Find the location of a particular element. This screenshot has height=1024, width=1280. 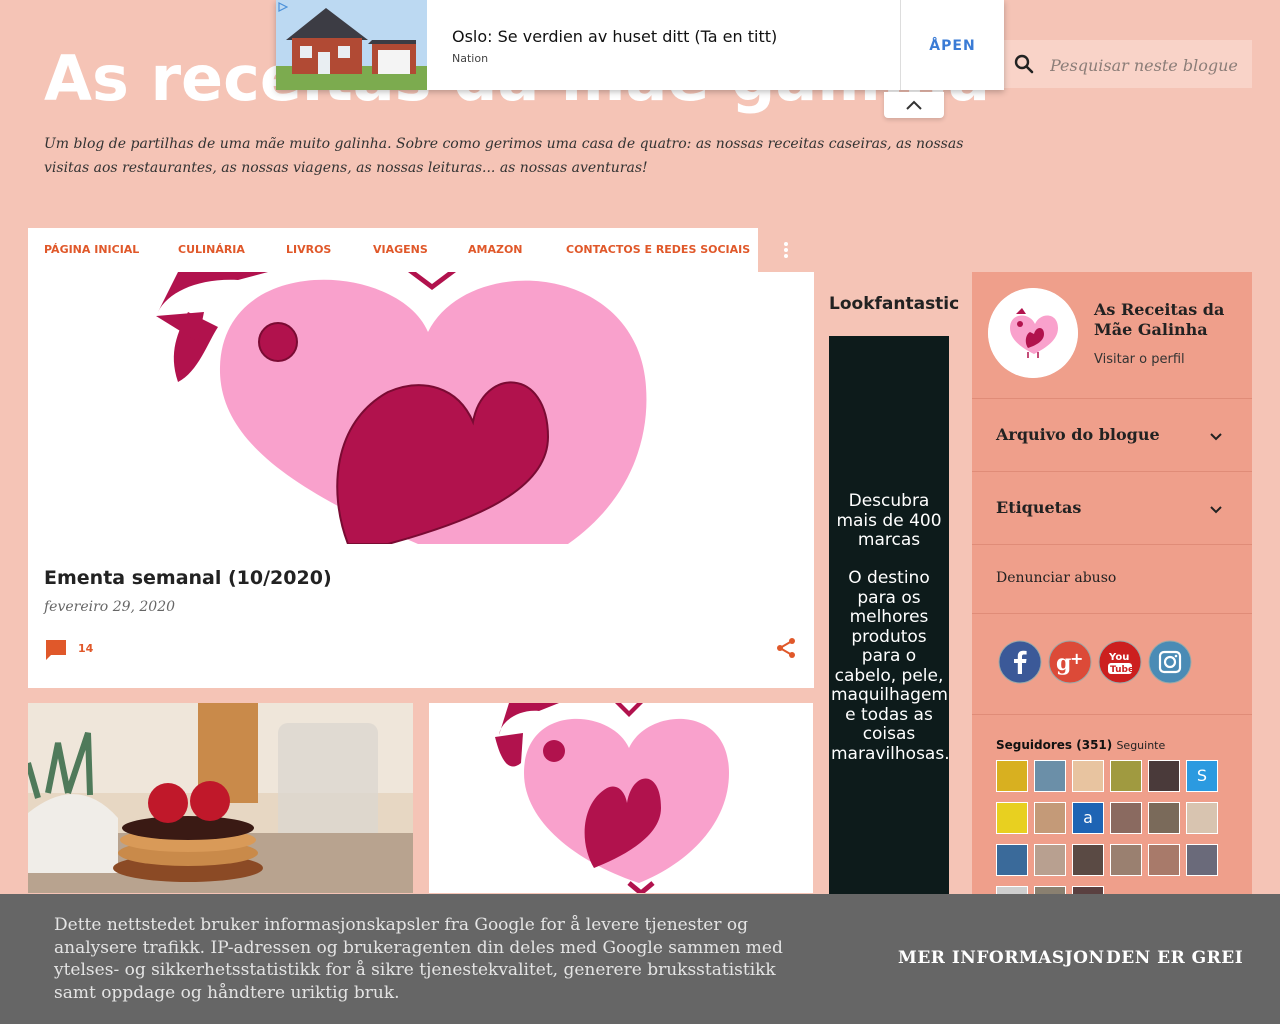

follower-avatar: a is located at coordinates (1088, 818).